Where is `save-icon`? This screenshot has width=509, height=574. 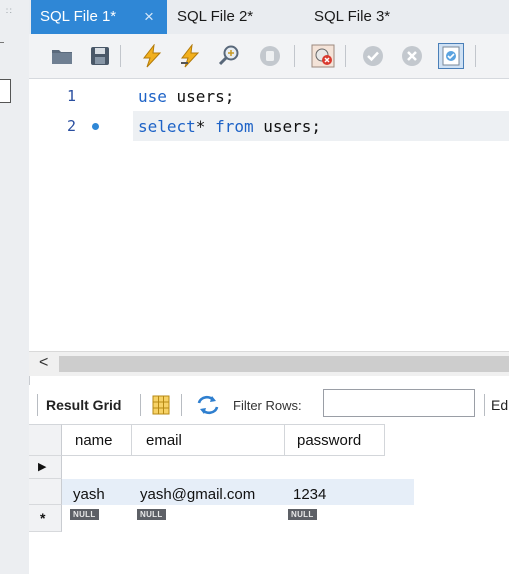
save-icon is located at coordinates (100, 56).